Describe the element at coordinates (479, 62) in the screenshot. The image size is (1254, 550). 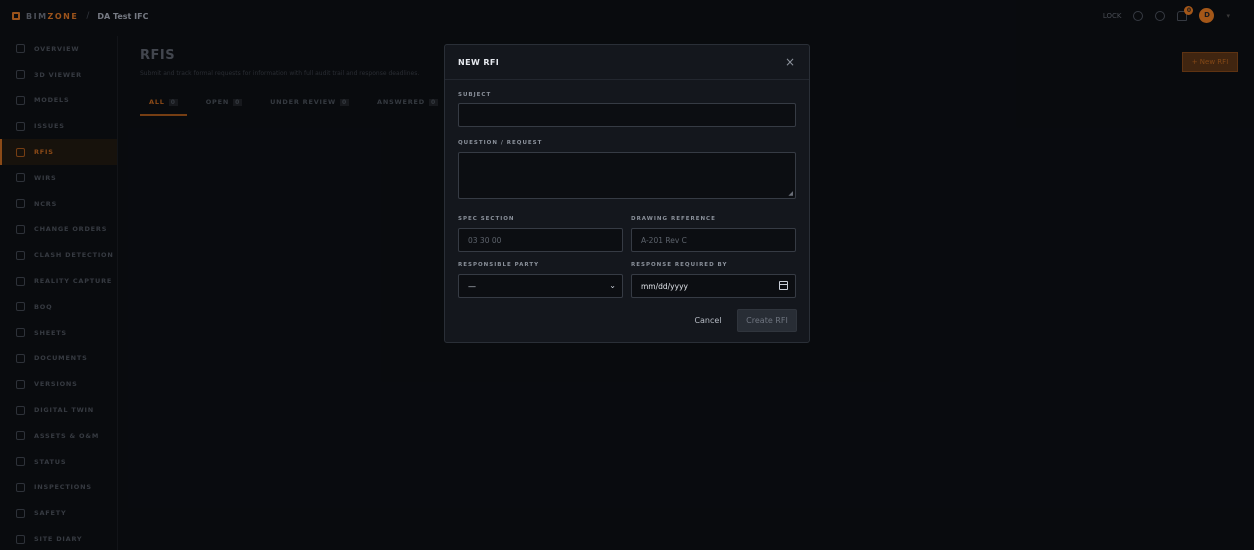
I see `modal-title: NEW RFI` at that location.